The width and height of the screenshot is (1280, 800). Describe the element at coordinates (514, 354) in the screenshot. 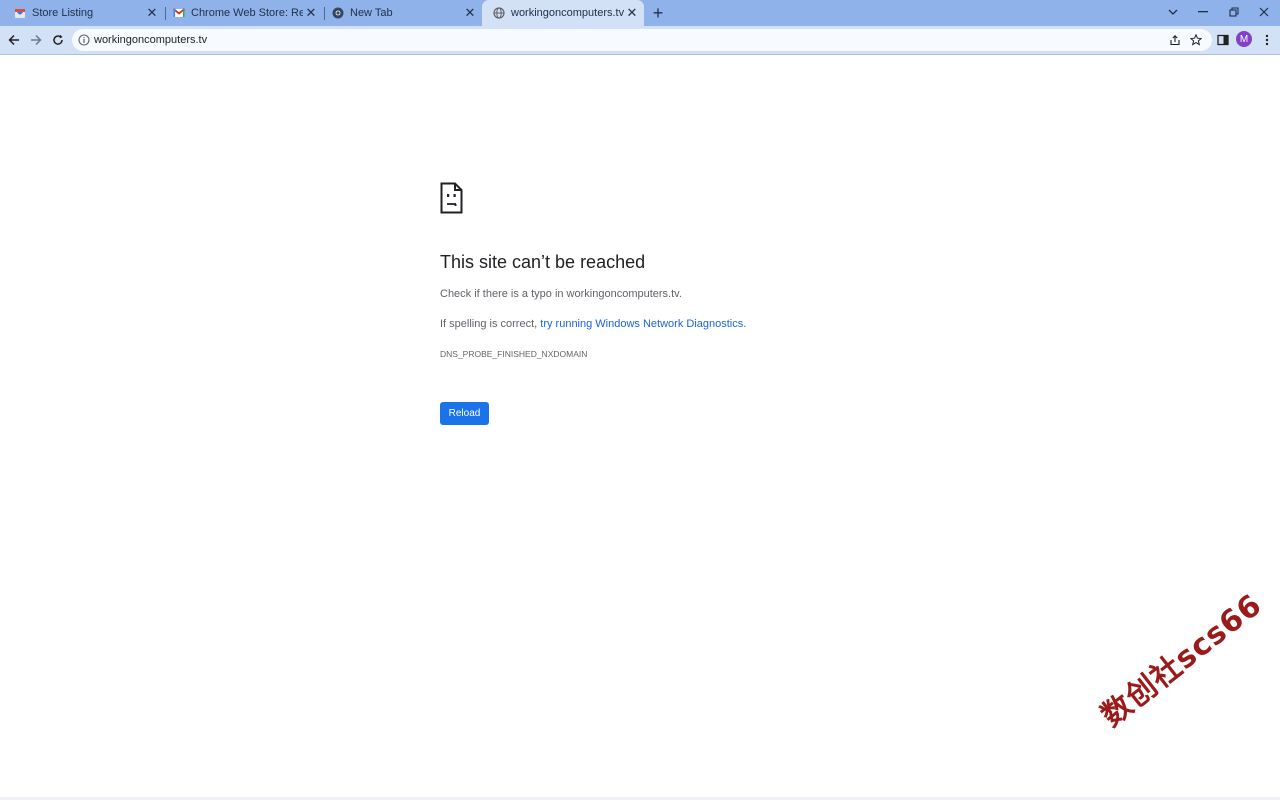

I see `error-code: DNS_PROBE_FINISHED_NXDOMAIN` at that location.